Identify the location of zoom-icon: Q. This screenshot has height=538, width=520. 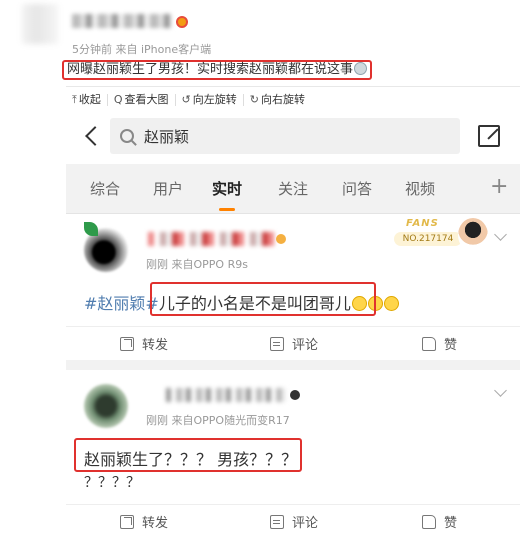
(118, 99).